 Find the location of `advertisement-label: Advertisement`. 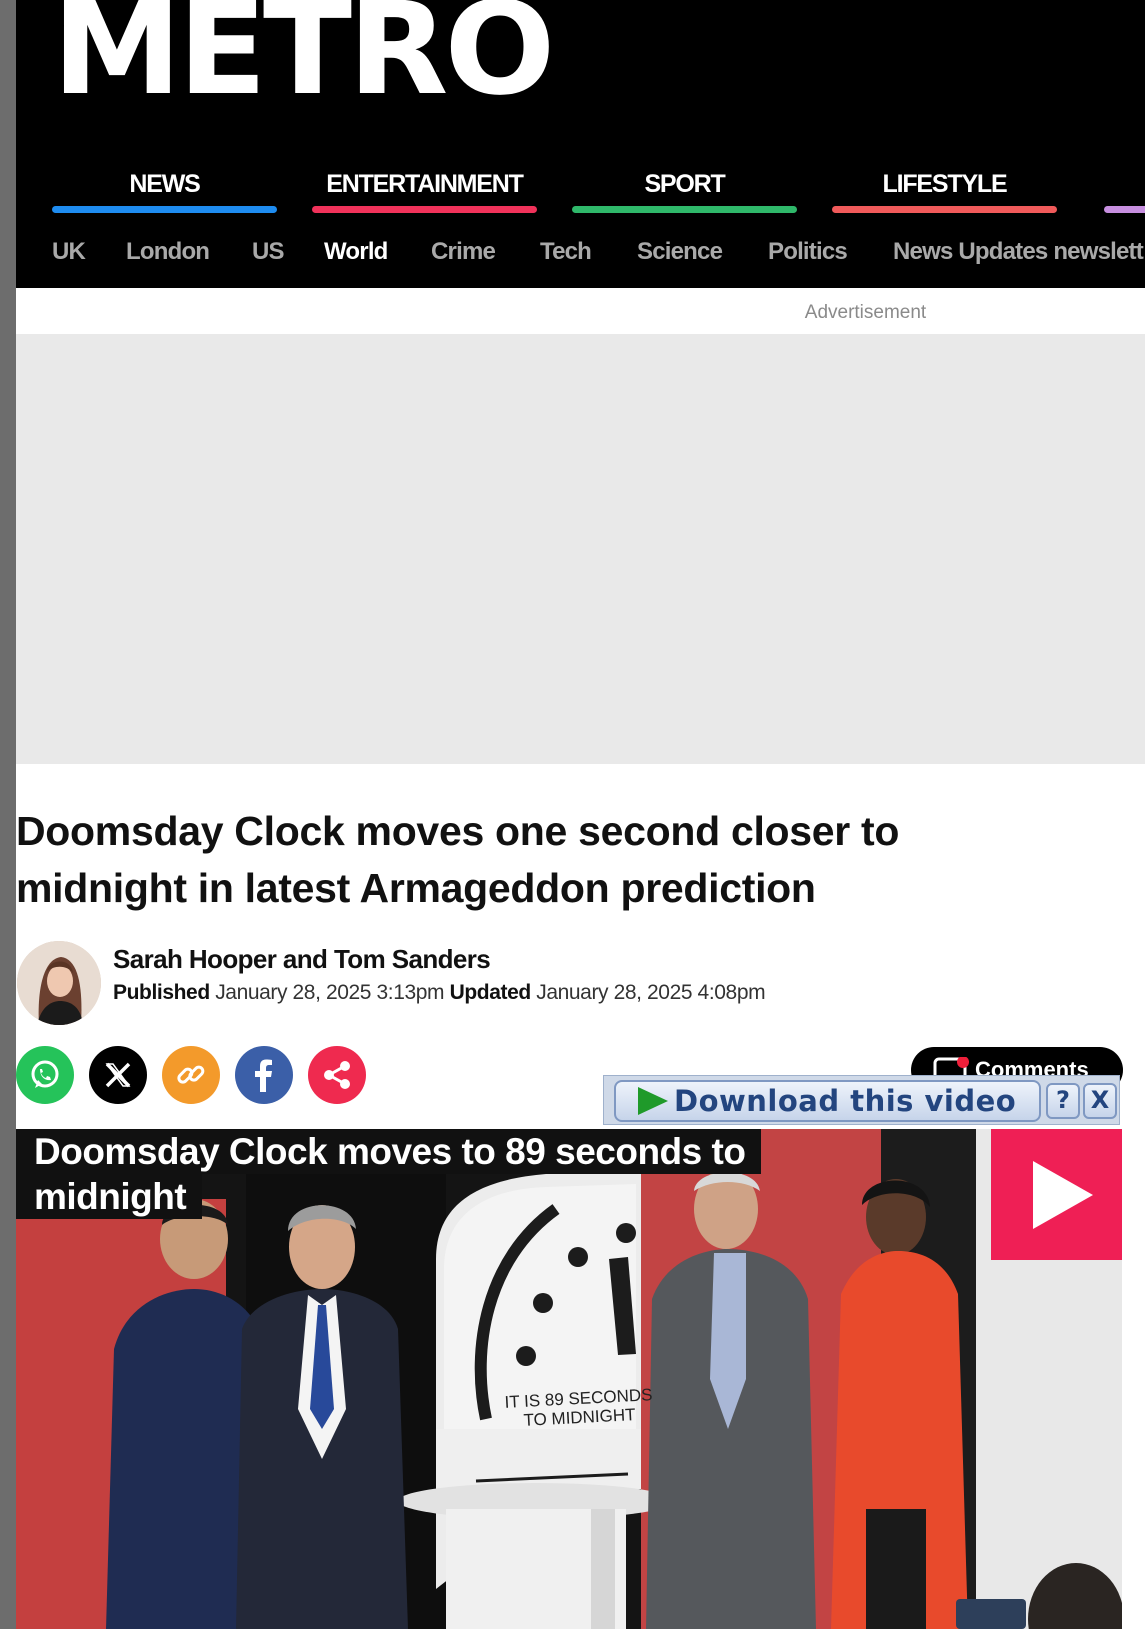

advertisement-label: Advertisement is located at coordinates (865, 312).